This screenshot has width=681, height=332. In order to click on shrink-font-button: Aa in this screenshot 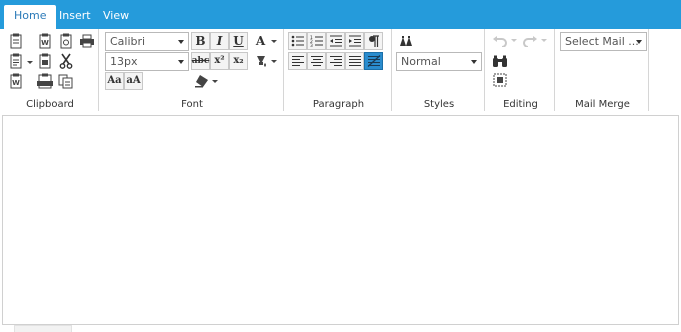, I will do `click(114, 81)`.